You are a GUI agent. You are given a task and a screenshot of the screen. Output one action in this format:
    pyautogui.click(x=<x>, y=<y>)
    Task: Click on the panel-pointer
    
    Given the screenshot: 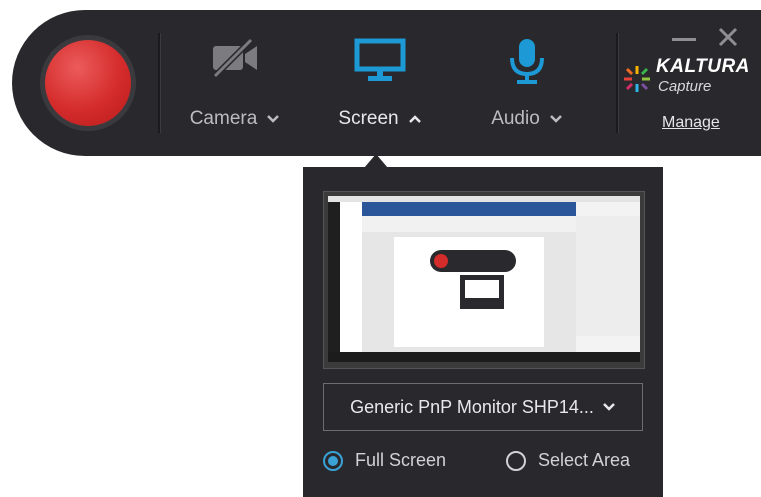 What is the action you would take?
    pyautogui.click(x=376, y=161)
    